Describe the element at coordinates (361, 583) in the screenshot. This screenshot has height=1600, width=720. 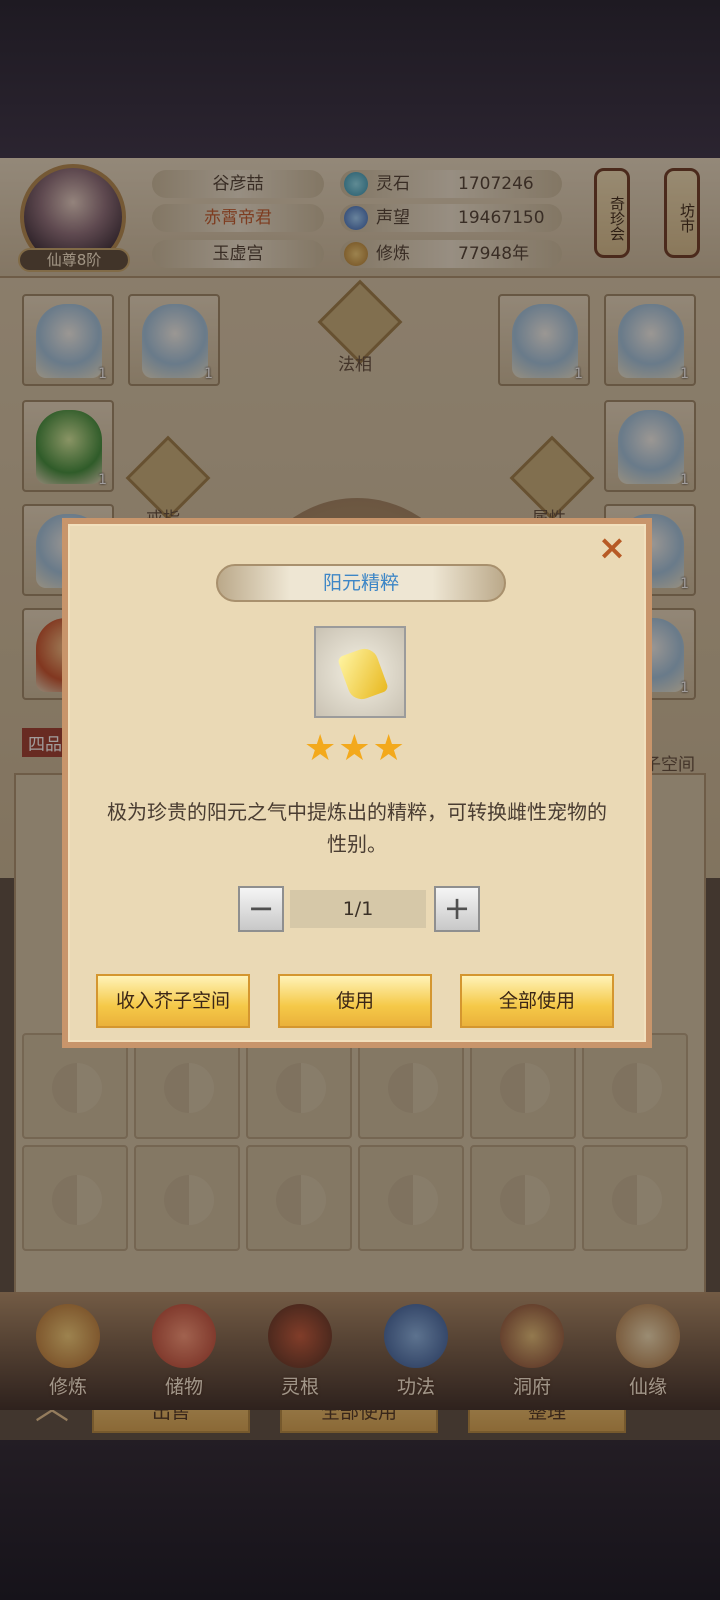
I see `dialog-title: 阳元精粹` at that location.